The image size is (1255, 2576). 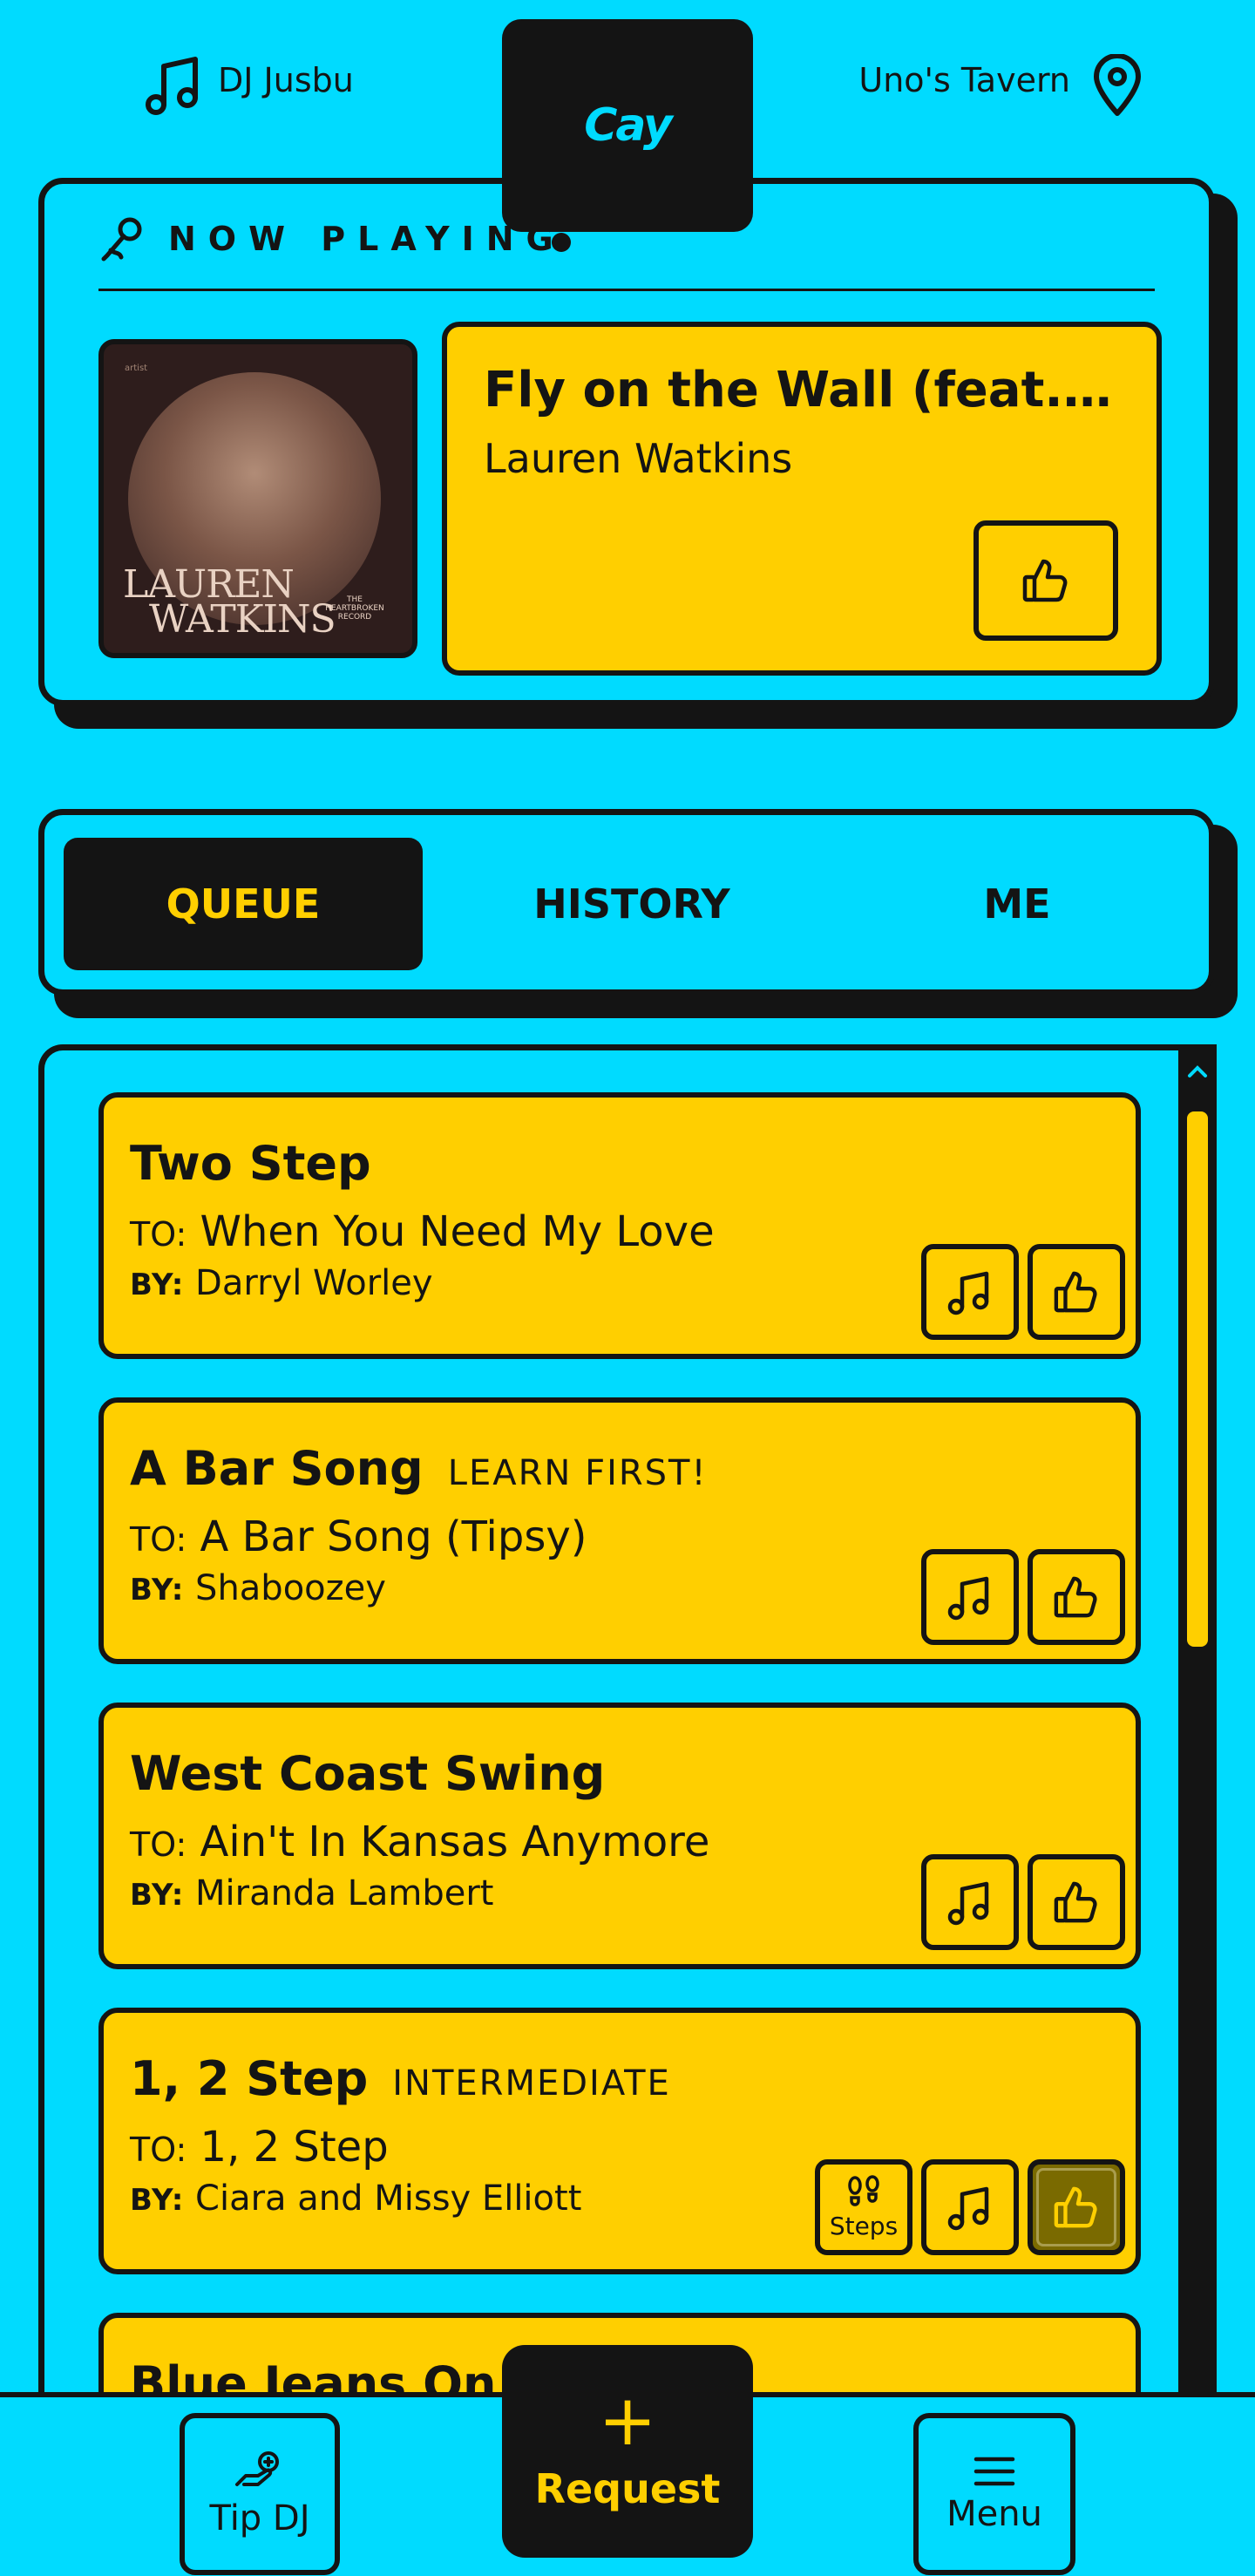 What do you see at coordinates (632, 904) in the screenshot?
I see `tab-history: HISTORY` at bounding box center [632, 904].